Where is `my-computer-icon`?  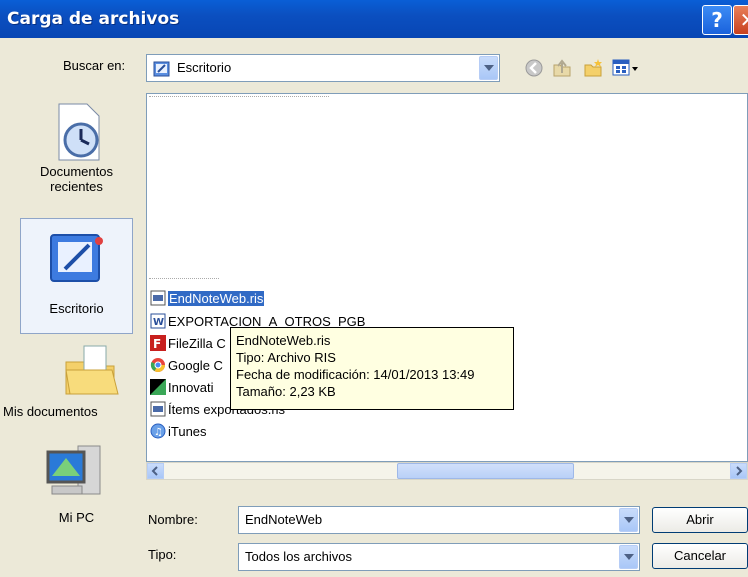
my-computer-icon is located at coordinates (76, 473).